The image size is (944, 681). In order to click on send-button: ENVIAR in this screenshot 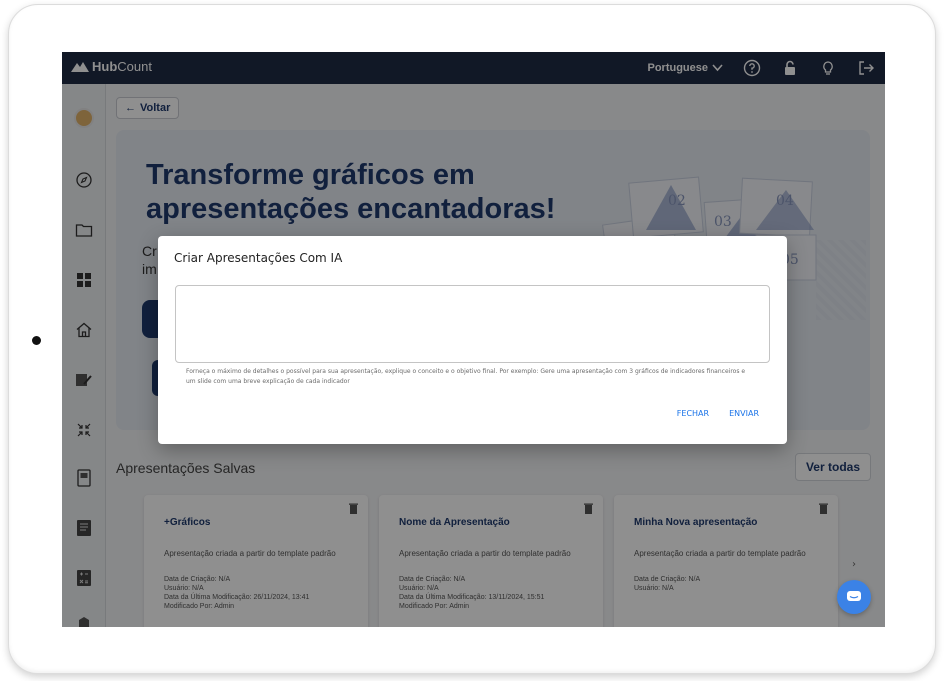, I will do `click(744, 413)`.